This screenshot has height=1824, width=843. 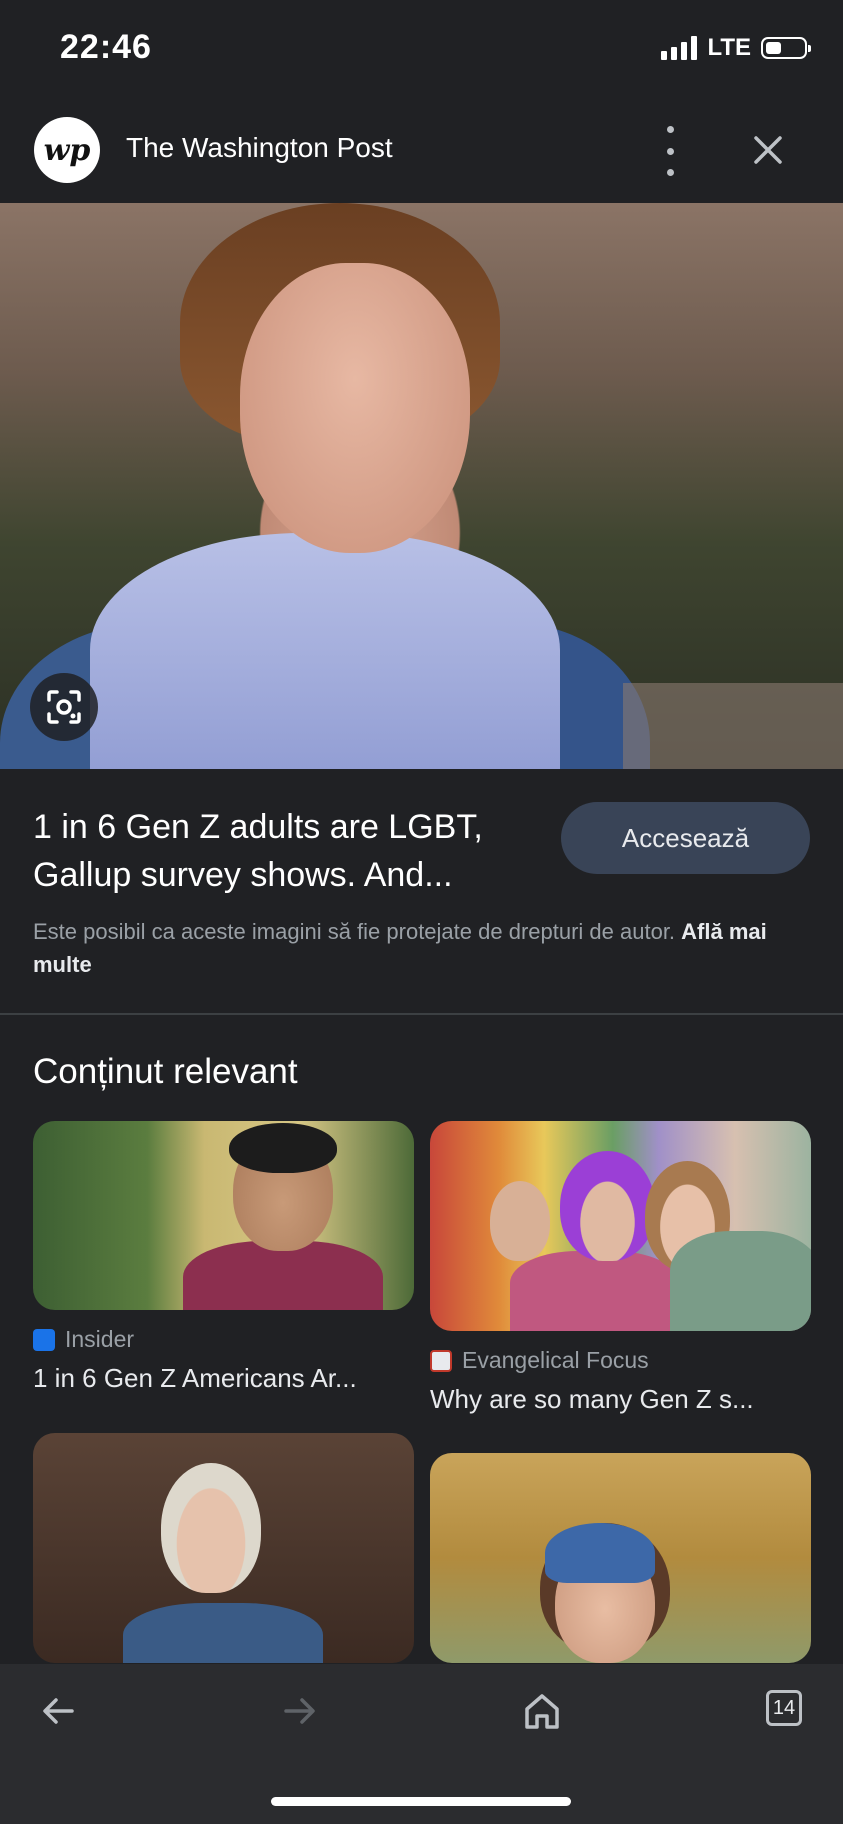 I want to click on evangelical-focus-favicon-icon, so click(x=441, y=1360).